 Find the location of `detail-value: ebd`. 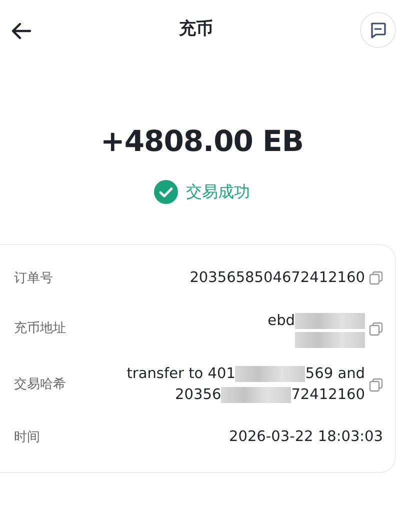

detail-value: ebd is located at coordinates (281, 321).